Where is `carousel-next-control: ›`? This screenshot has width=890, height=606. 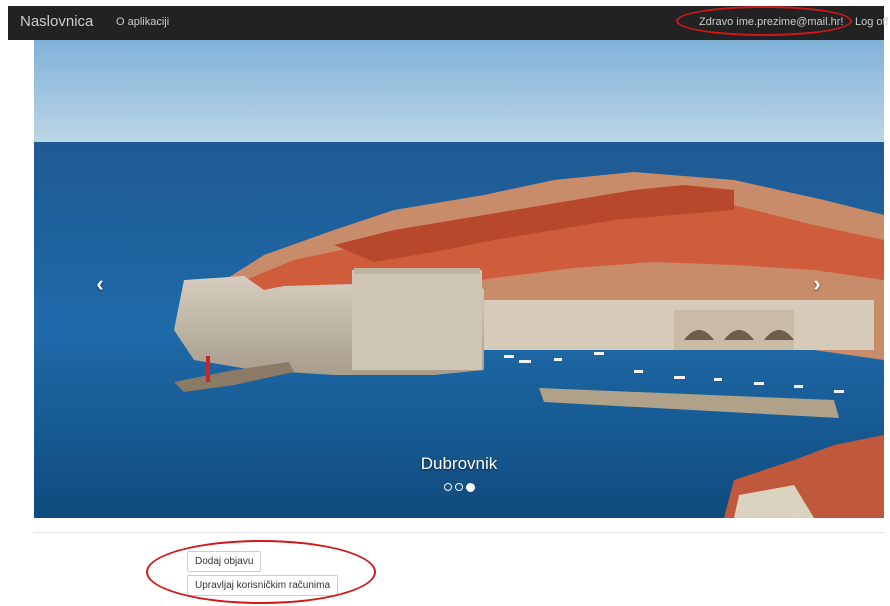 carousel-next-control: › is located at coordinates (817, 284).